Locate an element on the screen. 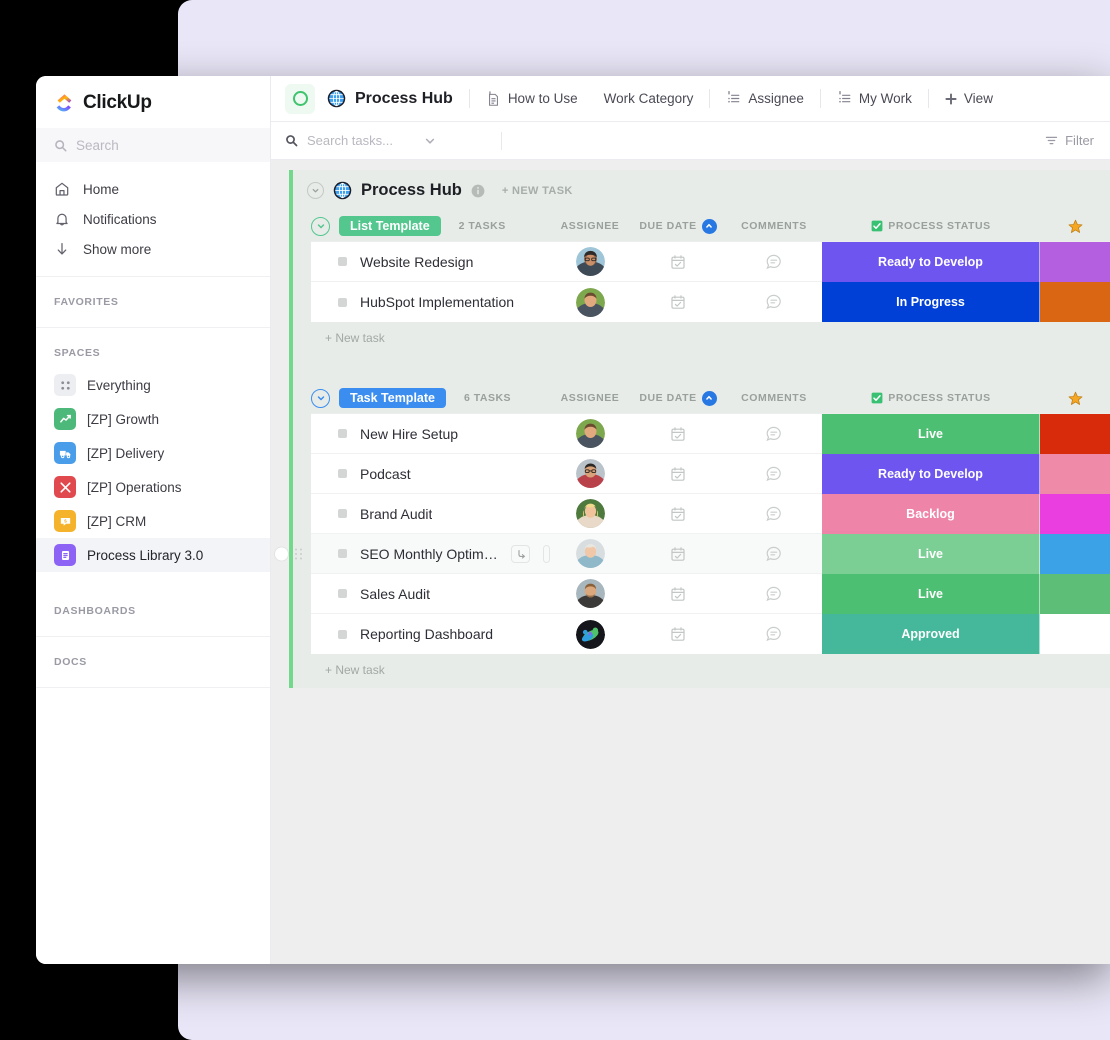  tab-how-to-use: How to Use is located at coordinates (532, 99).